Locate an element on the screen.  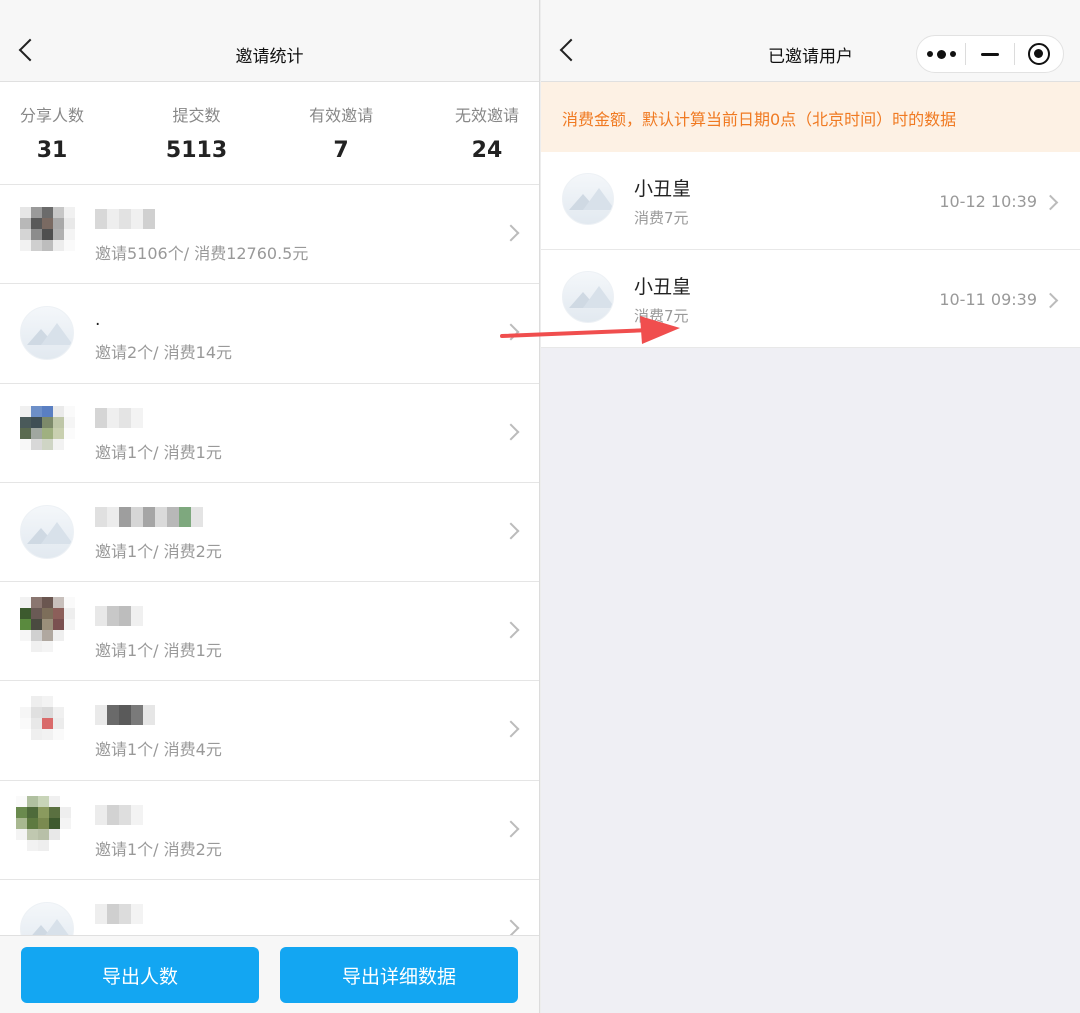
close-miniprogram-button is located at coordinates (1039, 54).